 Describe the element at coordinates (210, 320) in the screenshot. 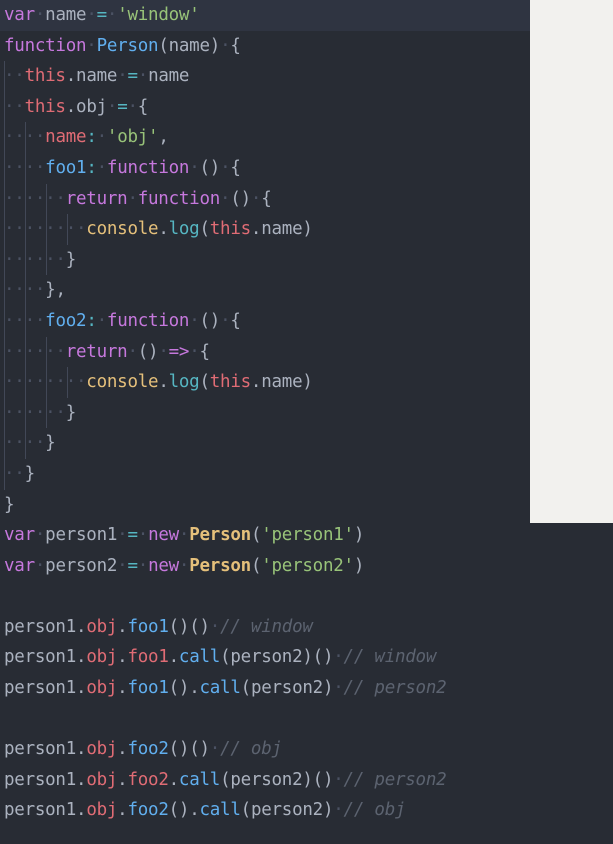

I see `token-punc: ()` at that location.